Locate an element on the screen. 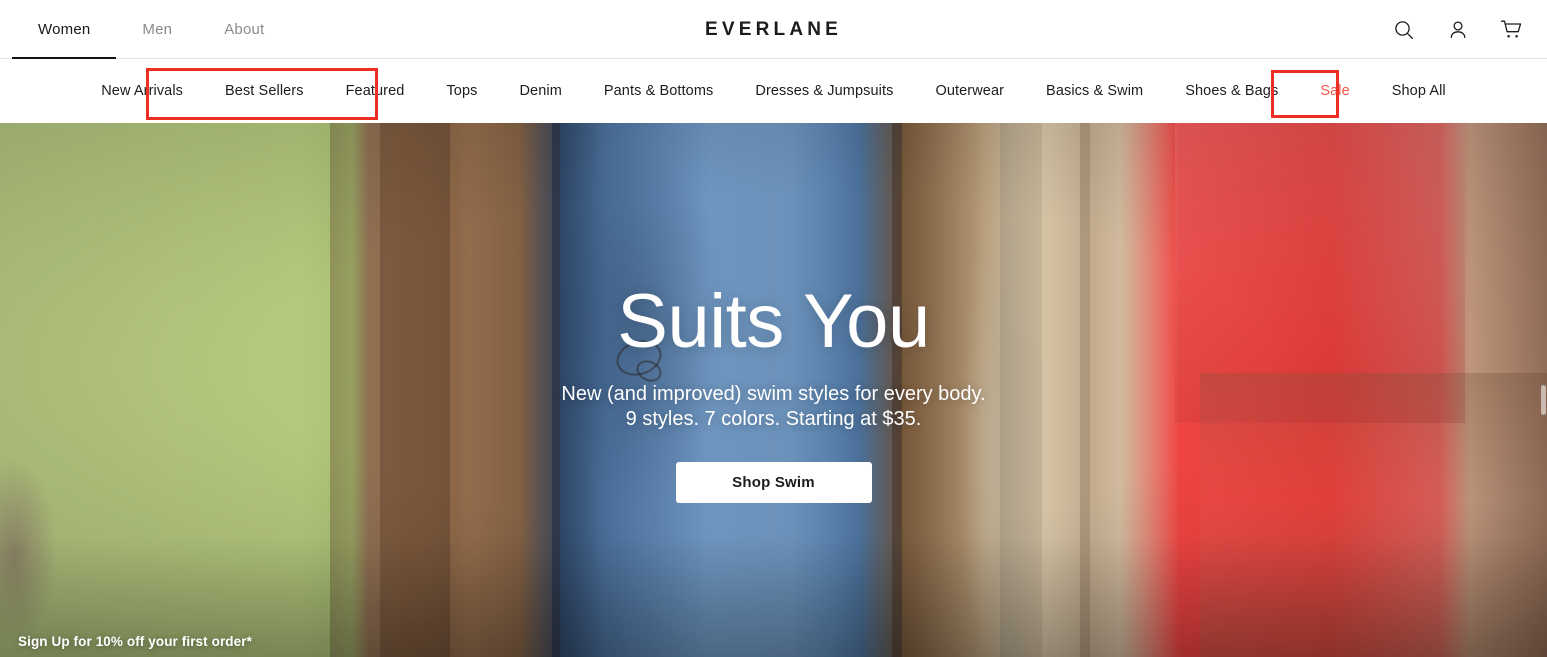 This screenshot has width=1547, height=657. primary-nav: Women Men About is located at coordinates (145, 29).